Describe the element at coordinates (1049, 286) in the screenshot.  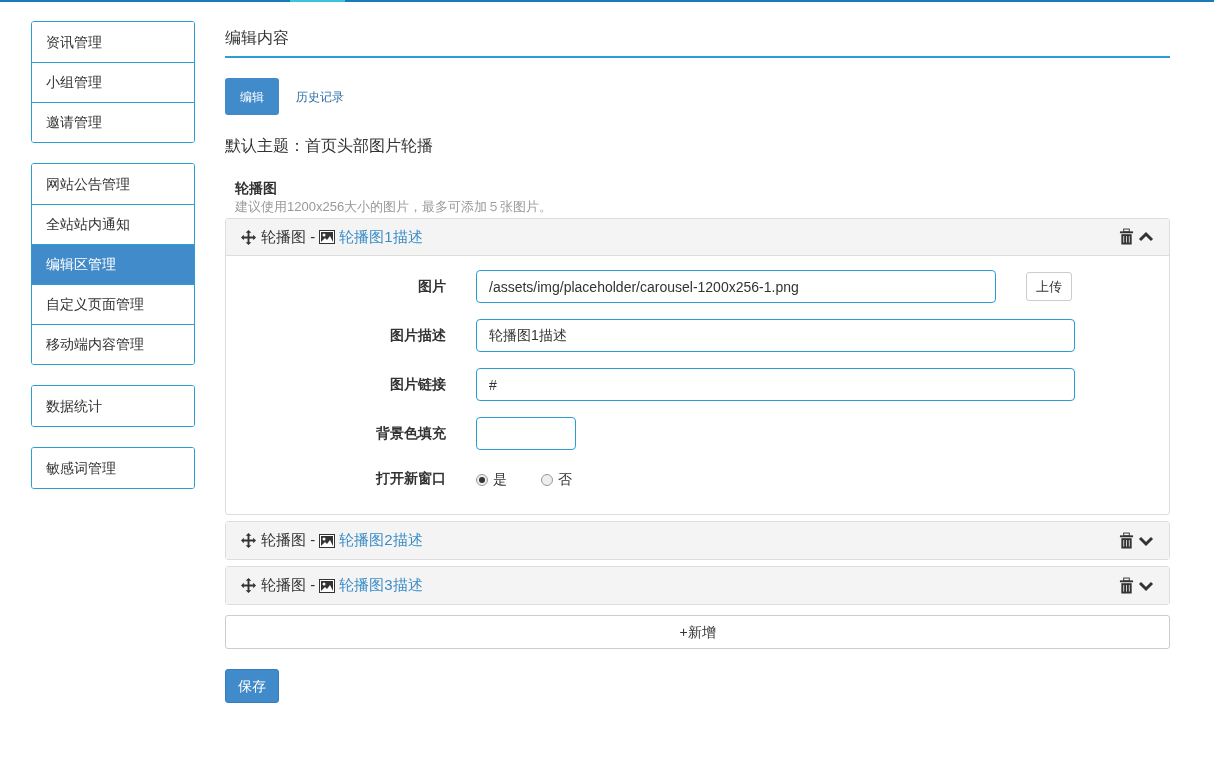
I see `upload-button: 上传` at that location.